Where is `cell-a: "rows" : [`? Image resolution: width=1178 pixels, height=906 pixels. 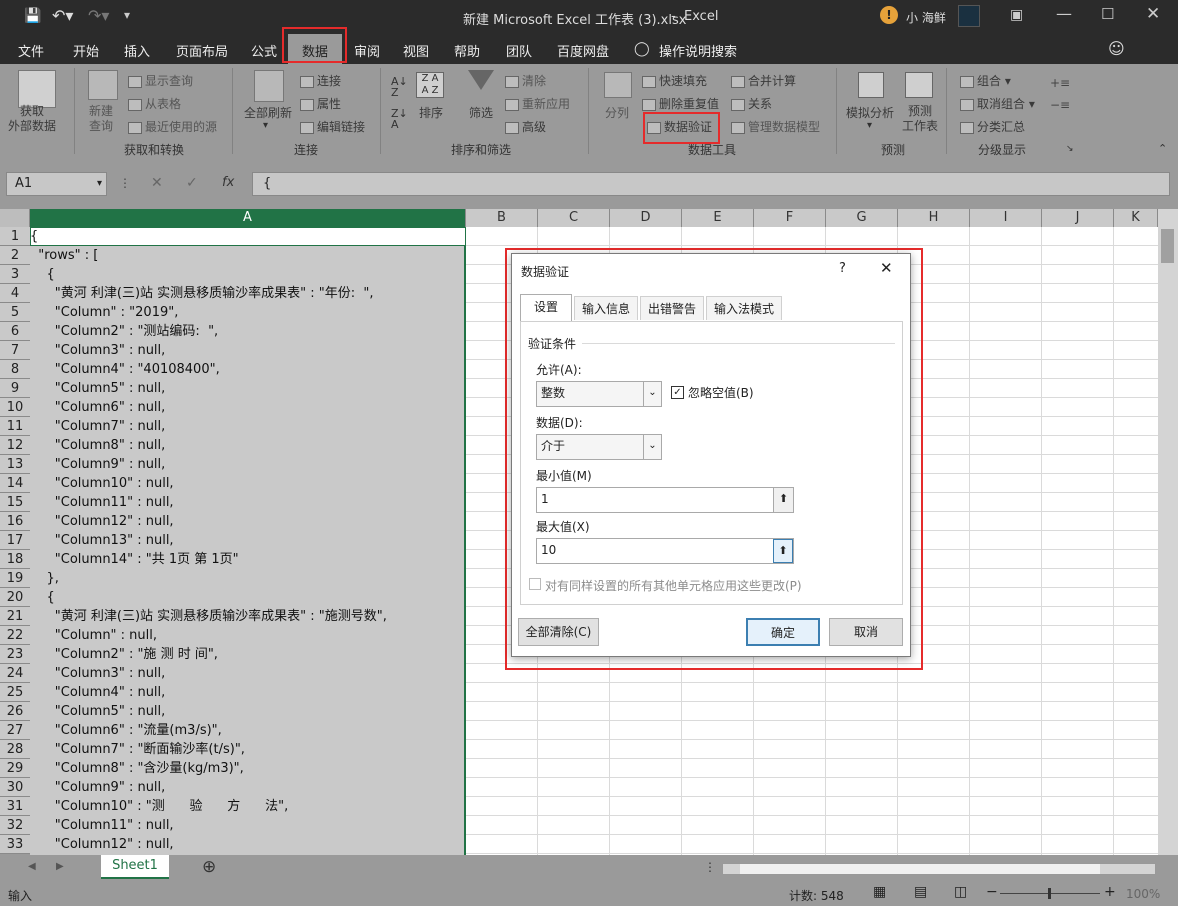
cell-a: "rows" : [ is located at coordinates (248, 255).